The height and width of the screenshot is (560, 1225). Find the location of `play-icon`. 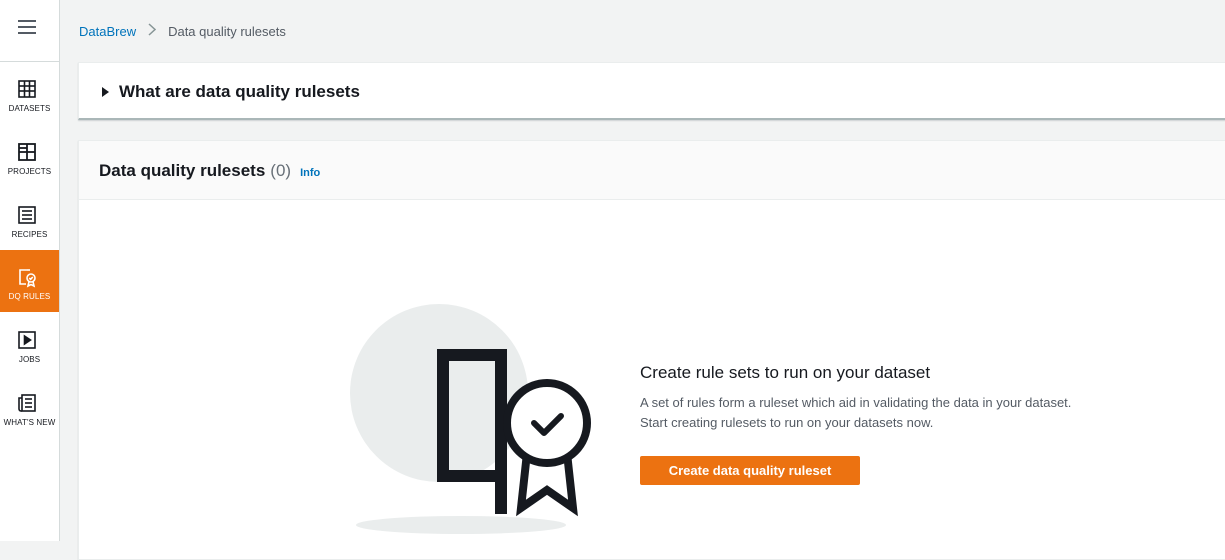

play-icon is located at coordinates (27, 340).